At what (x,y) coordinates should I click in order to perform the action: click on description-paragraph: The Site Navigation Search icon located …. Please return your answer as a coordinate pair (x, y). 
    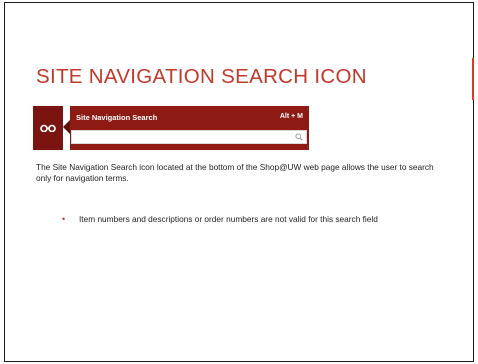
    Looking at the image, I should click on (235, 172).